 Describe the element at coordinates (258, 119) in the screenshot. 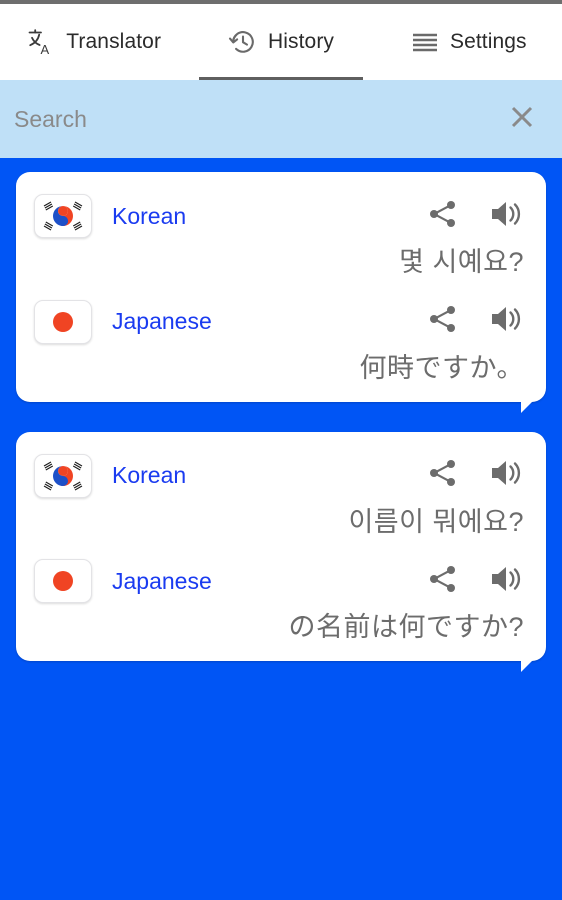

I see `search-input` at that location.